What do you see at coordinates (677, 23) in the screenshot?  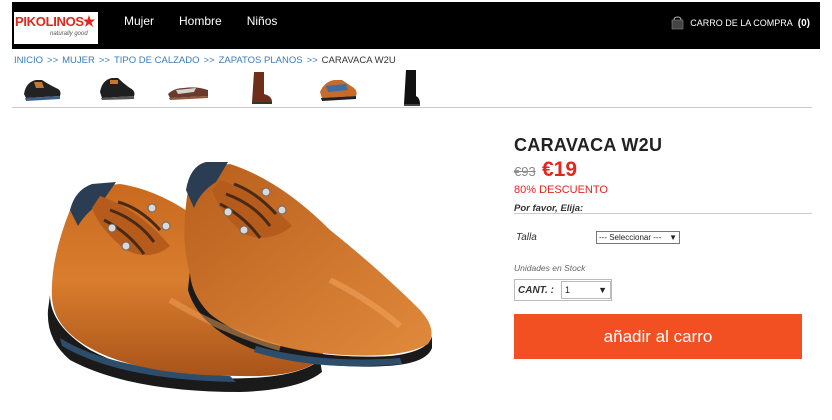 I see `shopping-bag-icon` at bounding box center [677, 23].